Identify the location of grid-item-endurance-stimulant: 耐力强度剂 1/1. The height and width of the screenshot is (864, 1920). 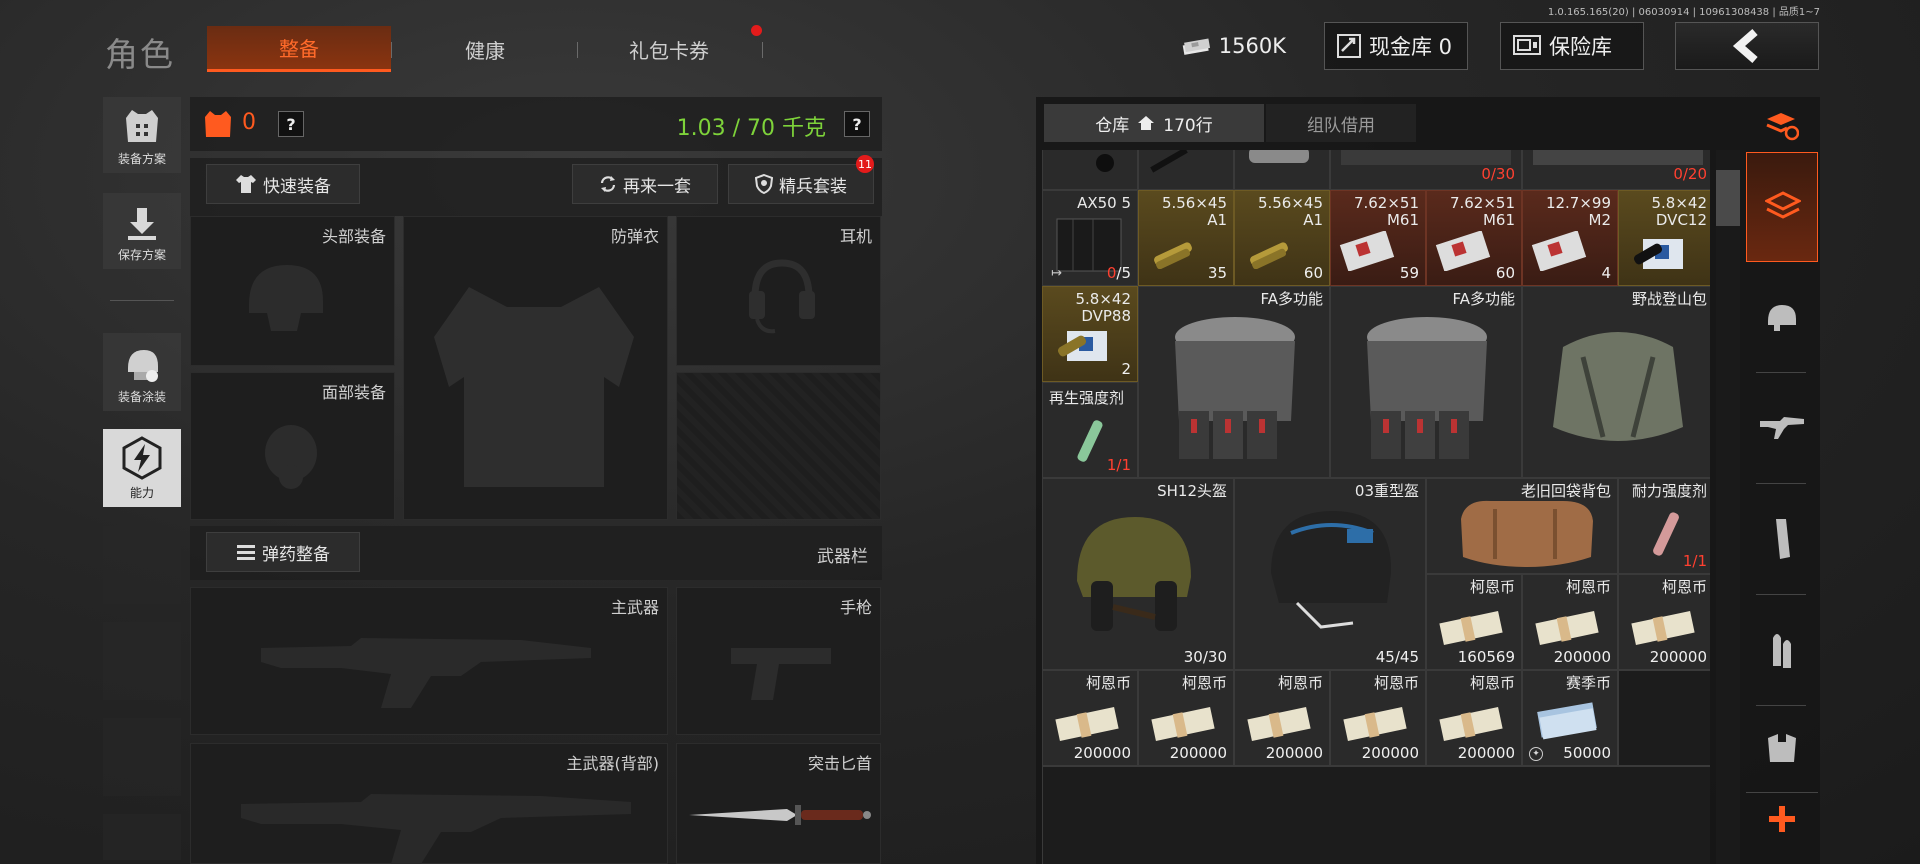
(1664, 526).